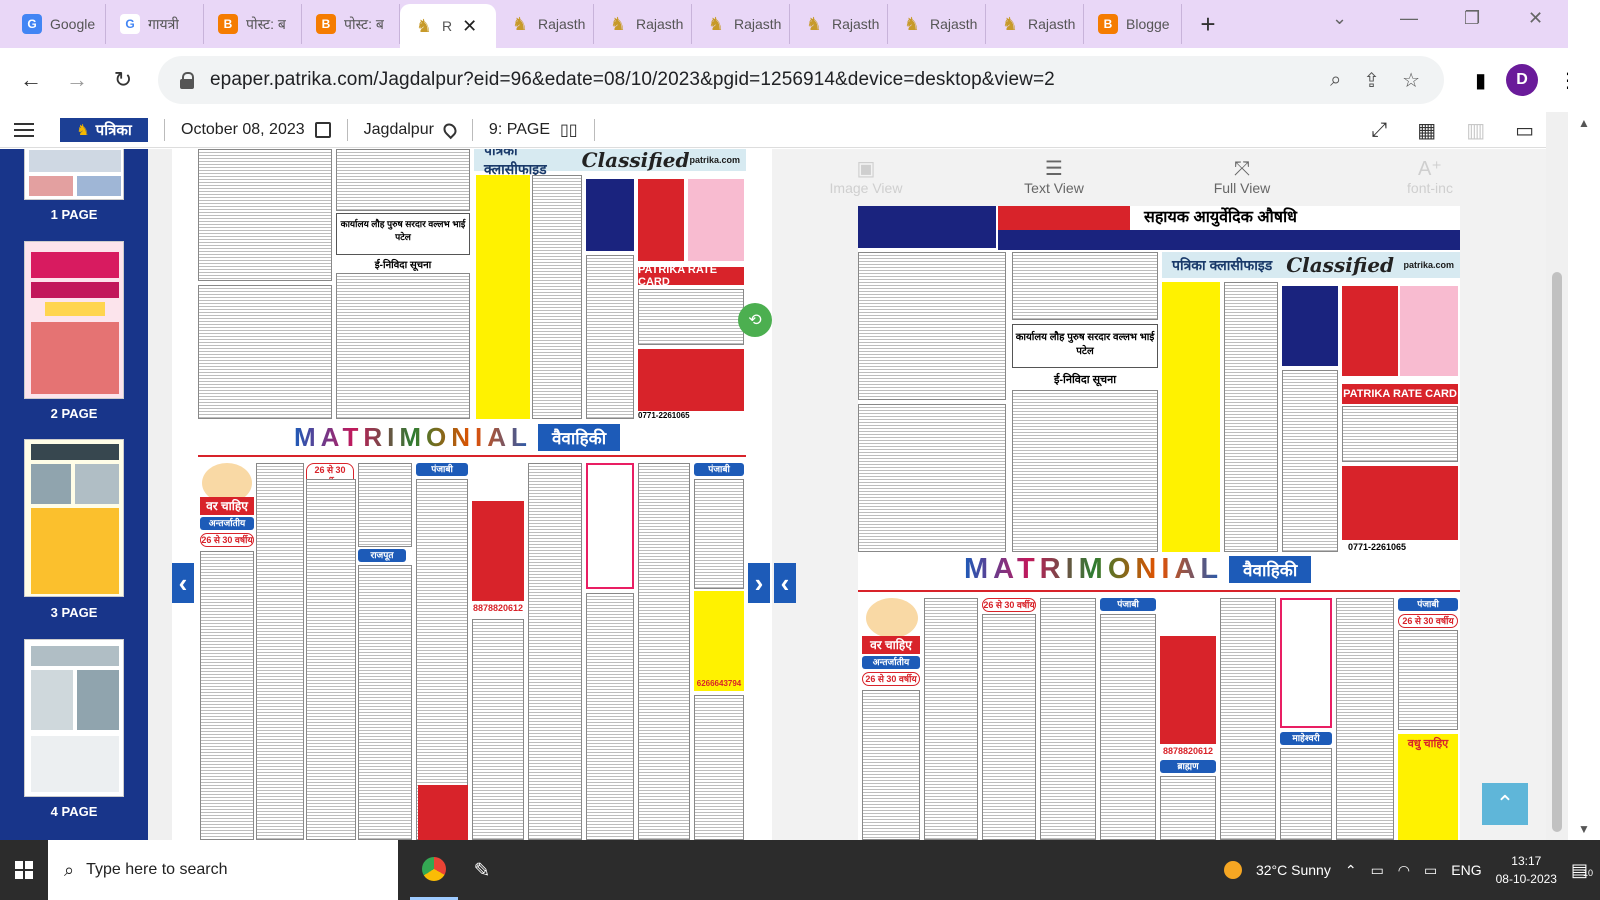 This screenshot has width=1600, height=900. Describe the element at coordinates (759, 583) in the screenshot. I see `next-page-arrow: ›` at that location.